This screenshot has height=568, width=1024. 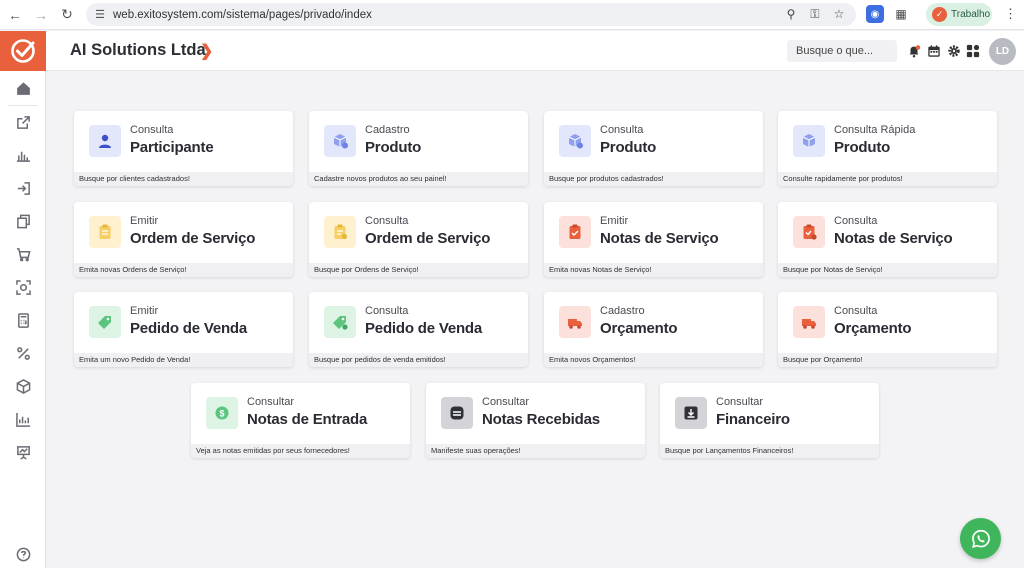 I want to click on presentation-icon, so click(x=23, y=452).